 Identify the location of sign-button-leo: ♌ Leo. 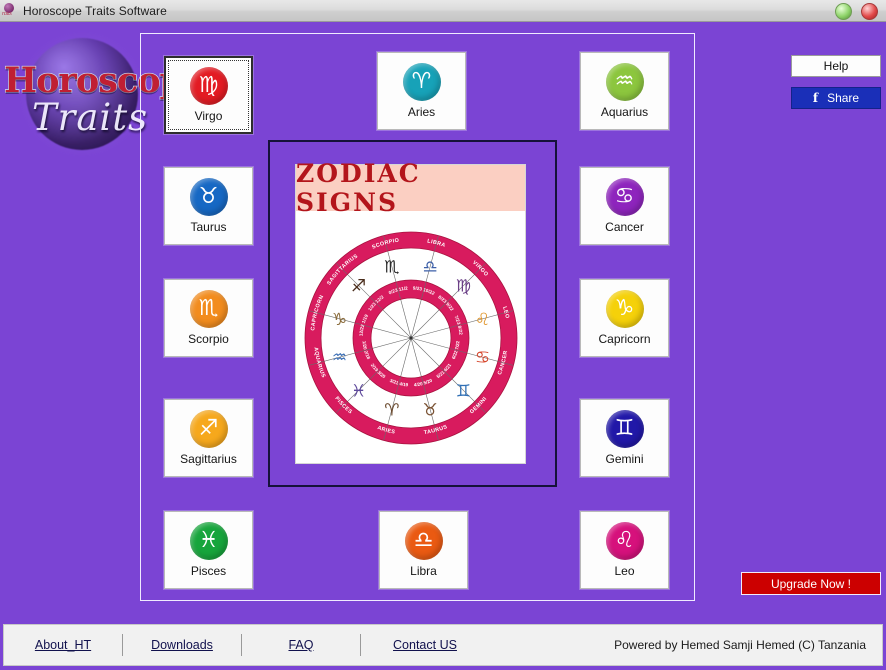
(624, 550).